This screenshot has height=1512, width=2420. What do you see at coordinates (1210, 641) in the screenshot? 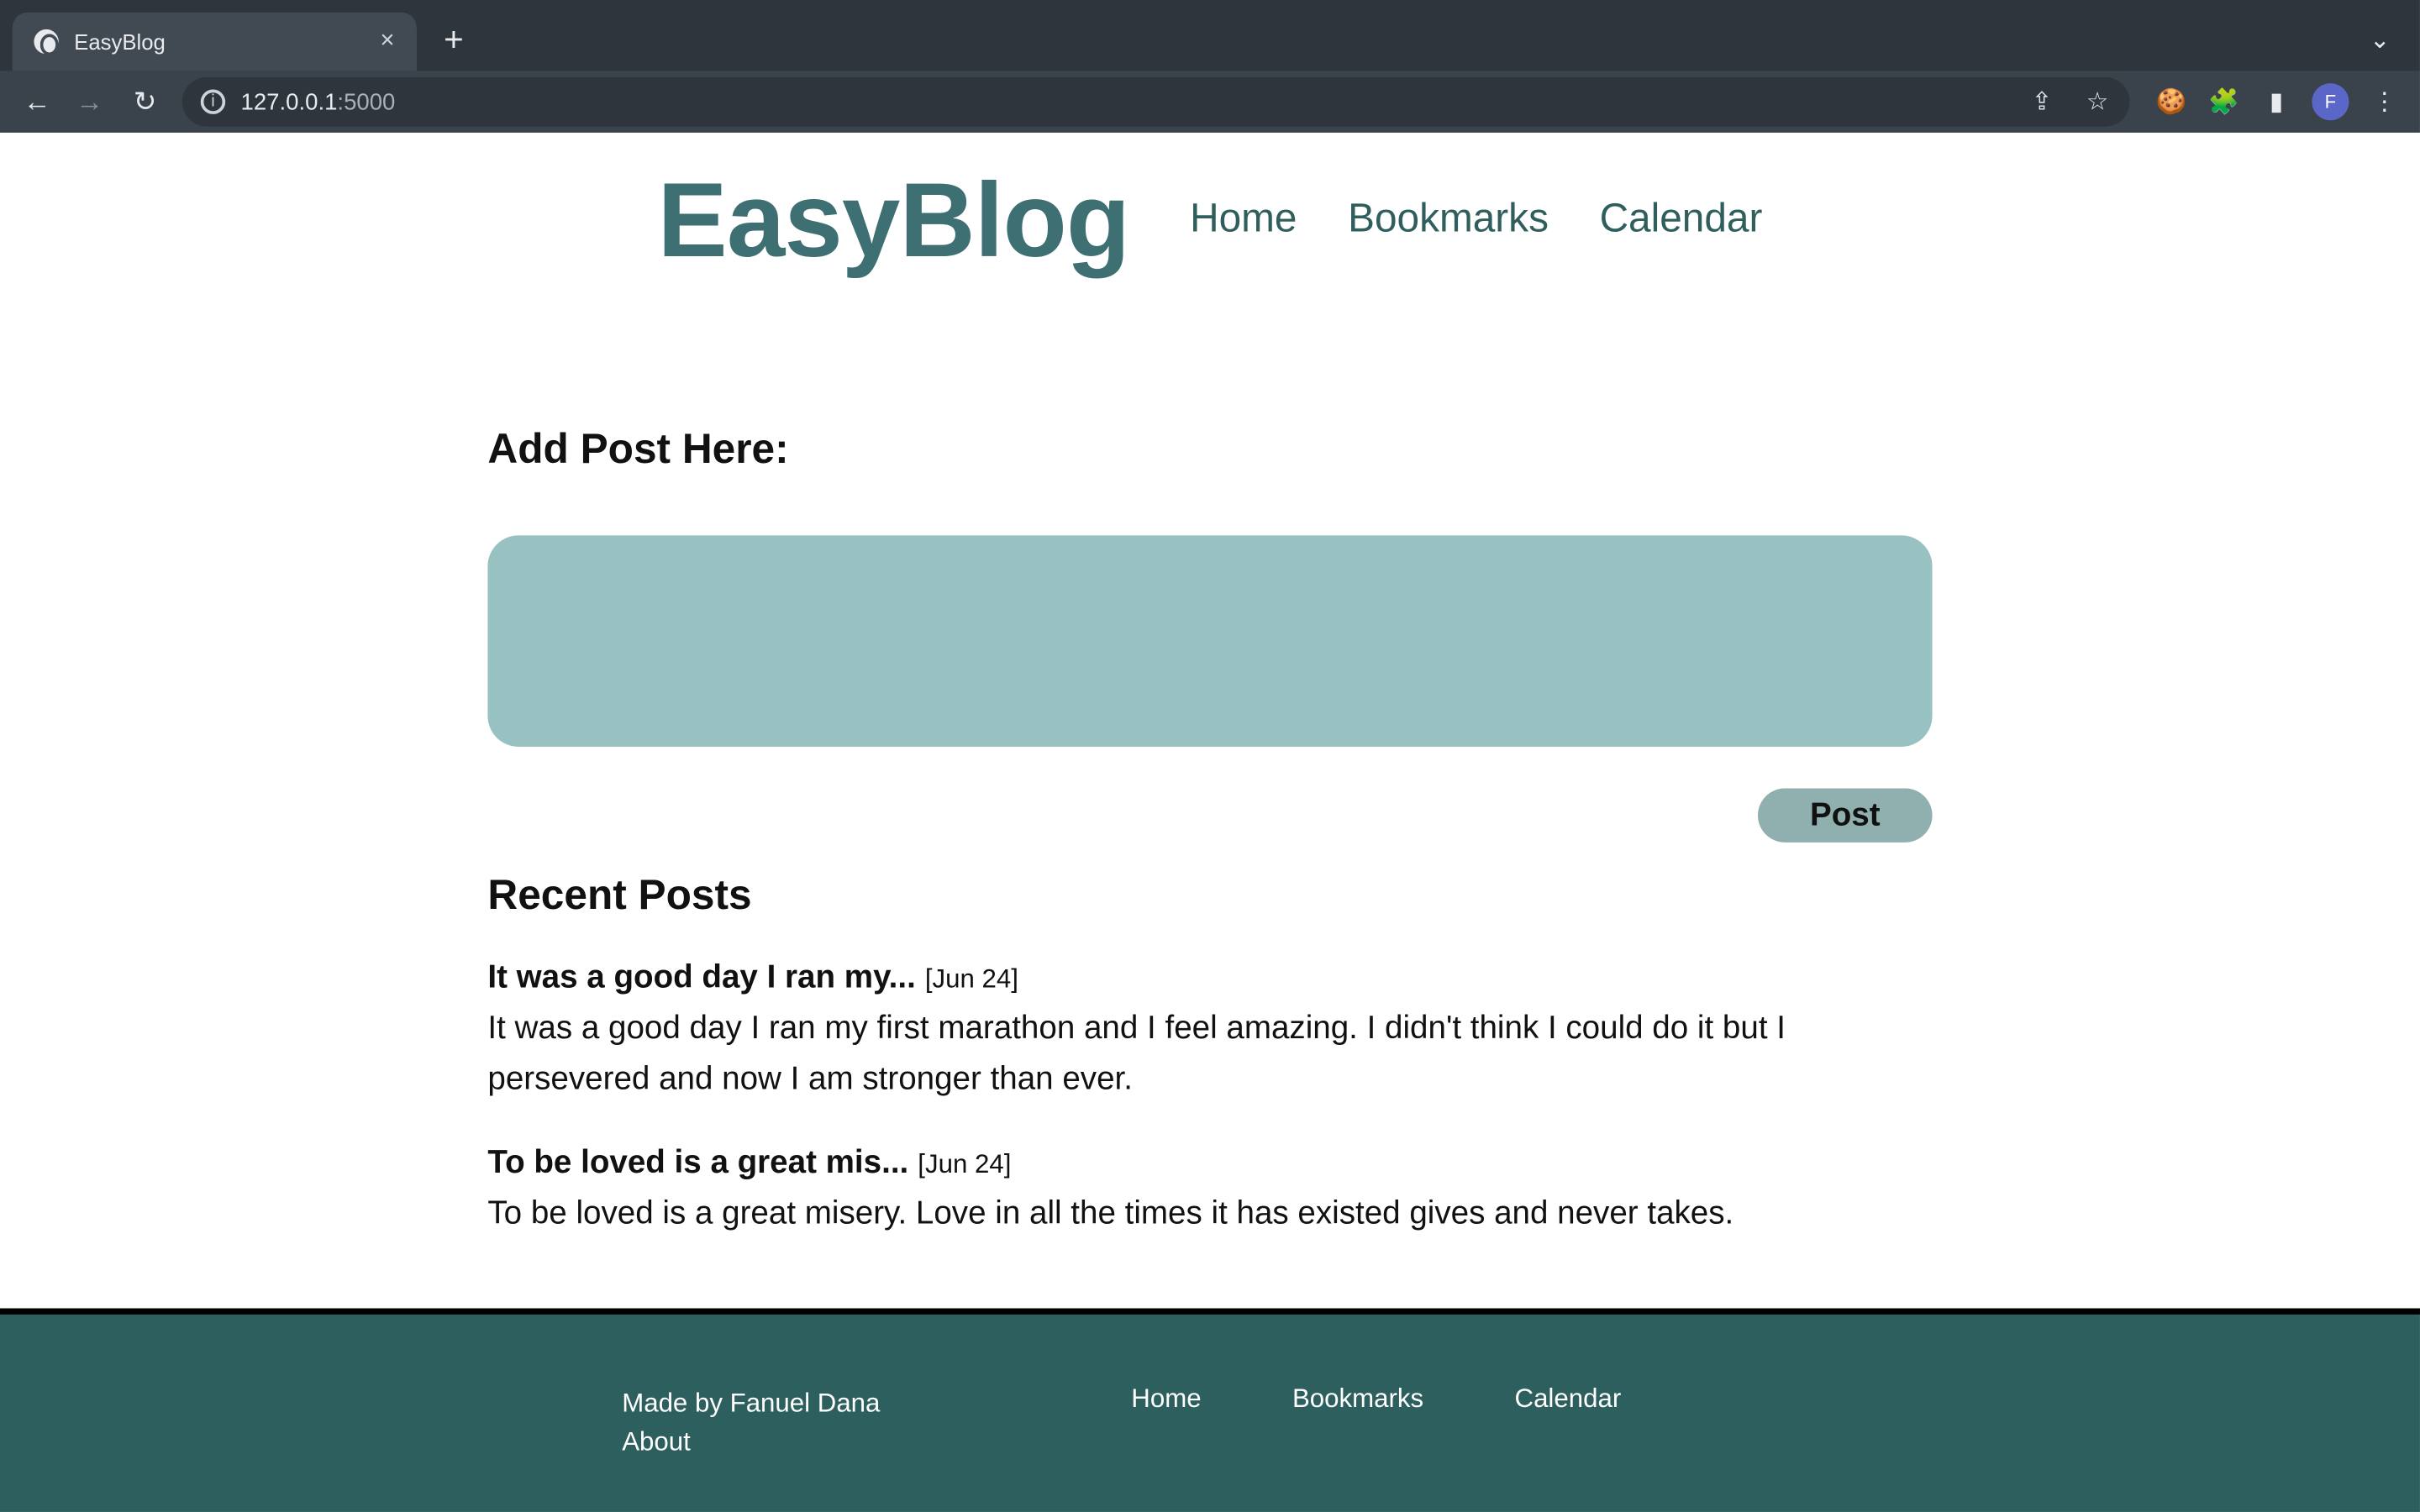
I see `post-textarea` at bounding box center [1210, 641].